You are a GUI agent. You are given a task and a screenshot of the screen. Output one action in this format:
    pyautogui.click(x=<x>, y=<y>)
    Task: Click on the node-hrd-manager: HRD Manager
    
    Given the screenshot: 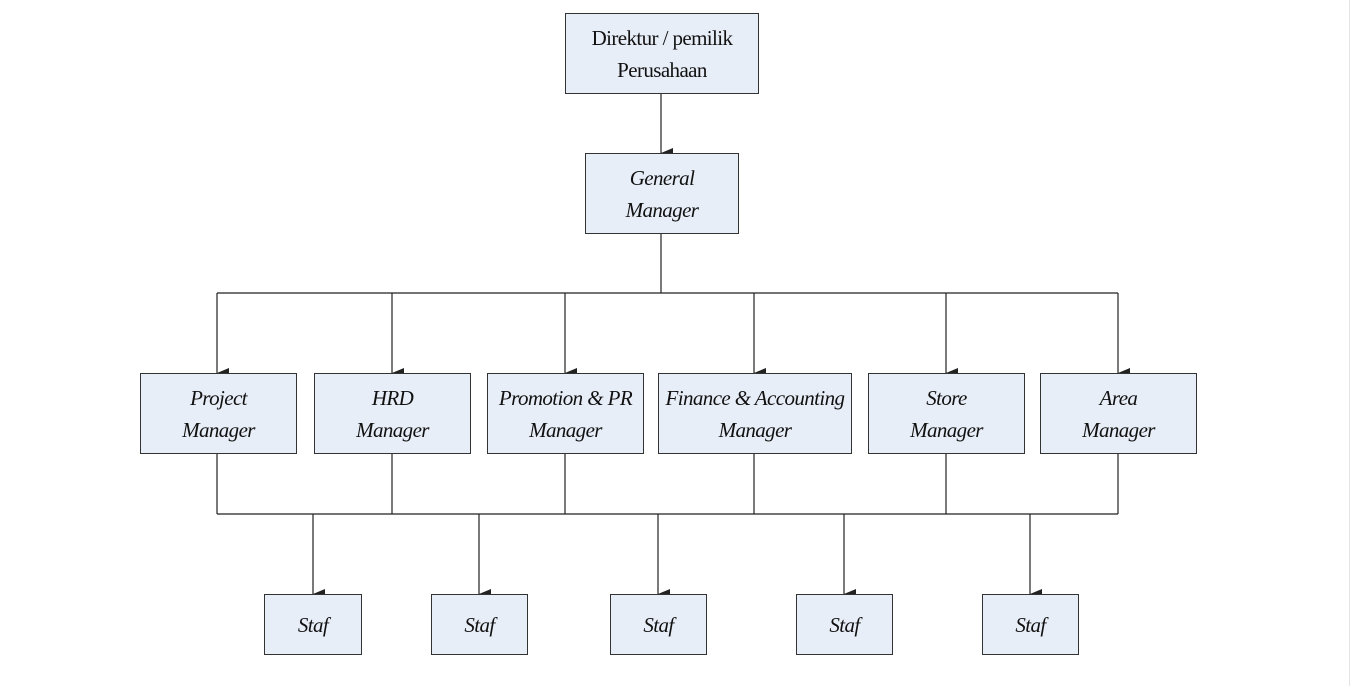 What is the action you would take?
    pyautogui.click(x=392, y=413)
    